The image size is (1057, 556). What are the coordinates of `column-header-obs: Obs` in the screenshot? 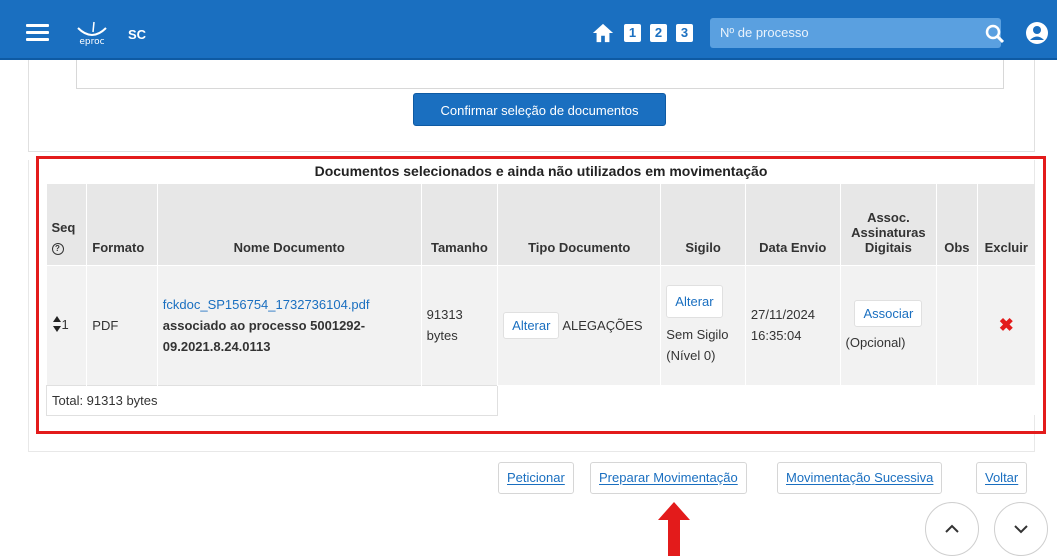 It's located at (957, 224).